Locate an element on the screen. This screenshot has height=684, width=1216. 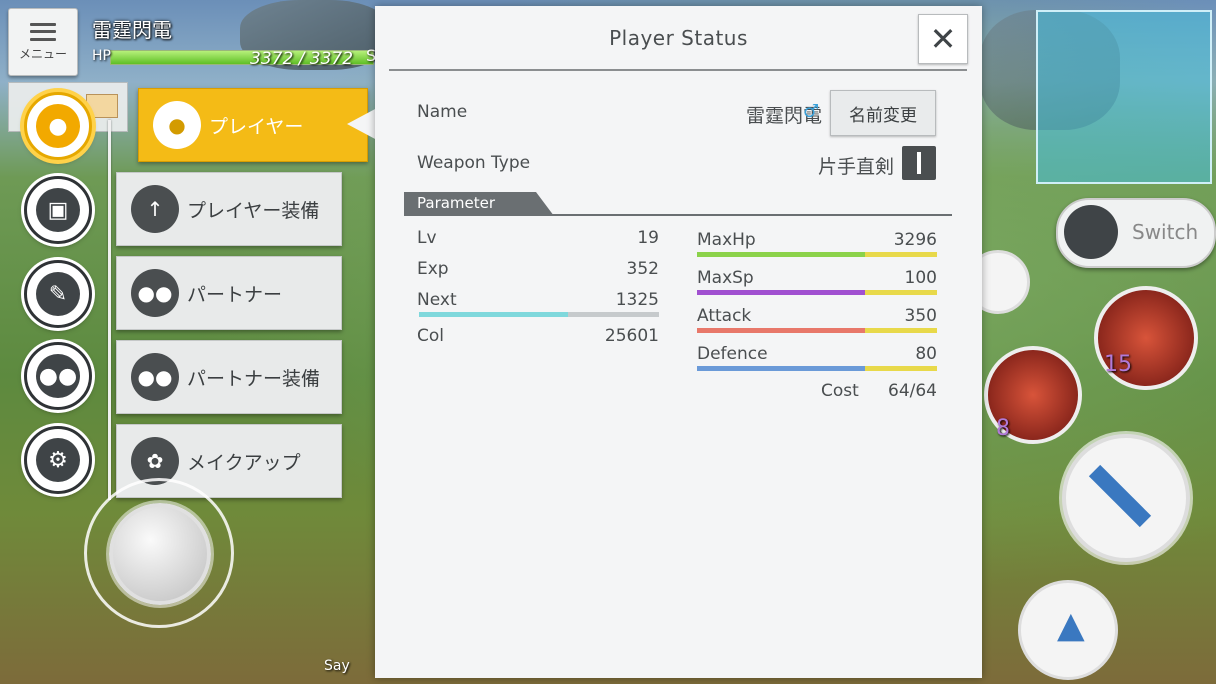
submenu-label: プレイヤー装備 is located at coordinates (253, 210).